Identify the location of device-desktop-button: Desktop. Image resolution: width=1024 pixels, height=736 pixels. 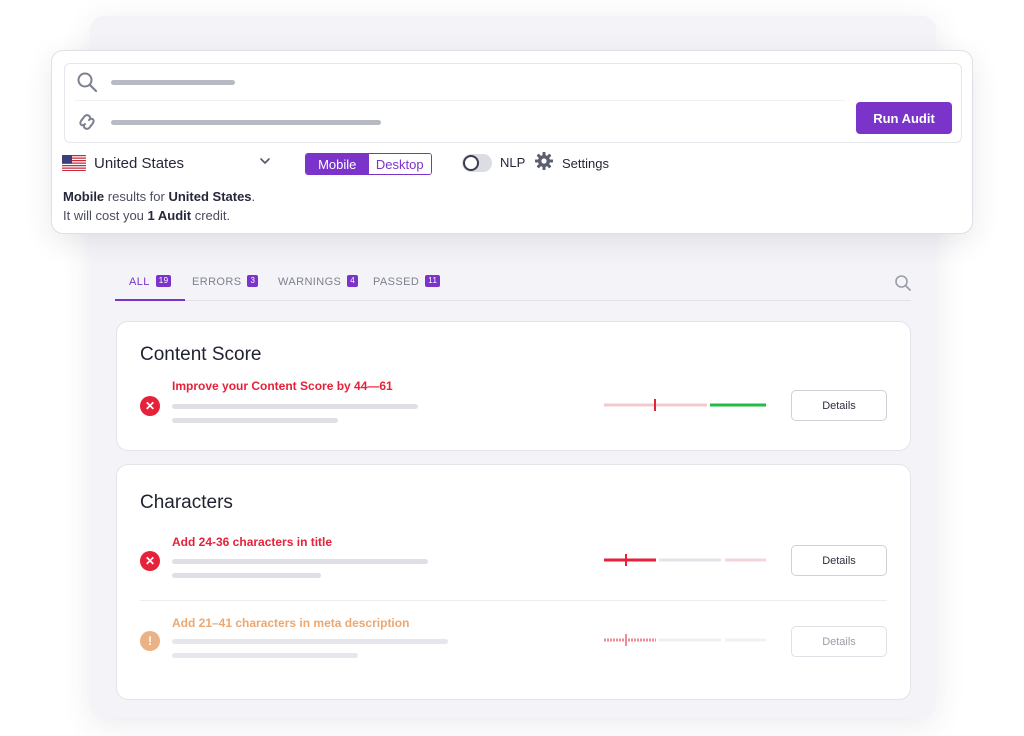
(399, 164).